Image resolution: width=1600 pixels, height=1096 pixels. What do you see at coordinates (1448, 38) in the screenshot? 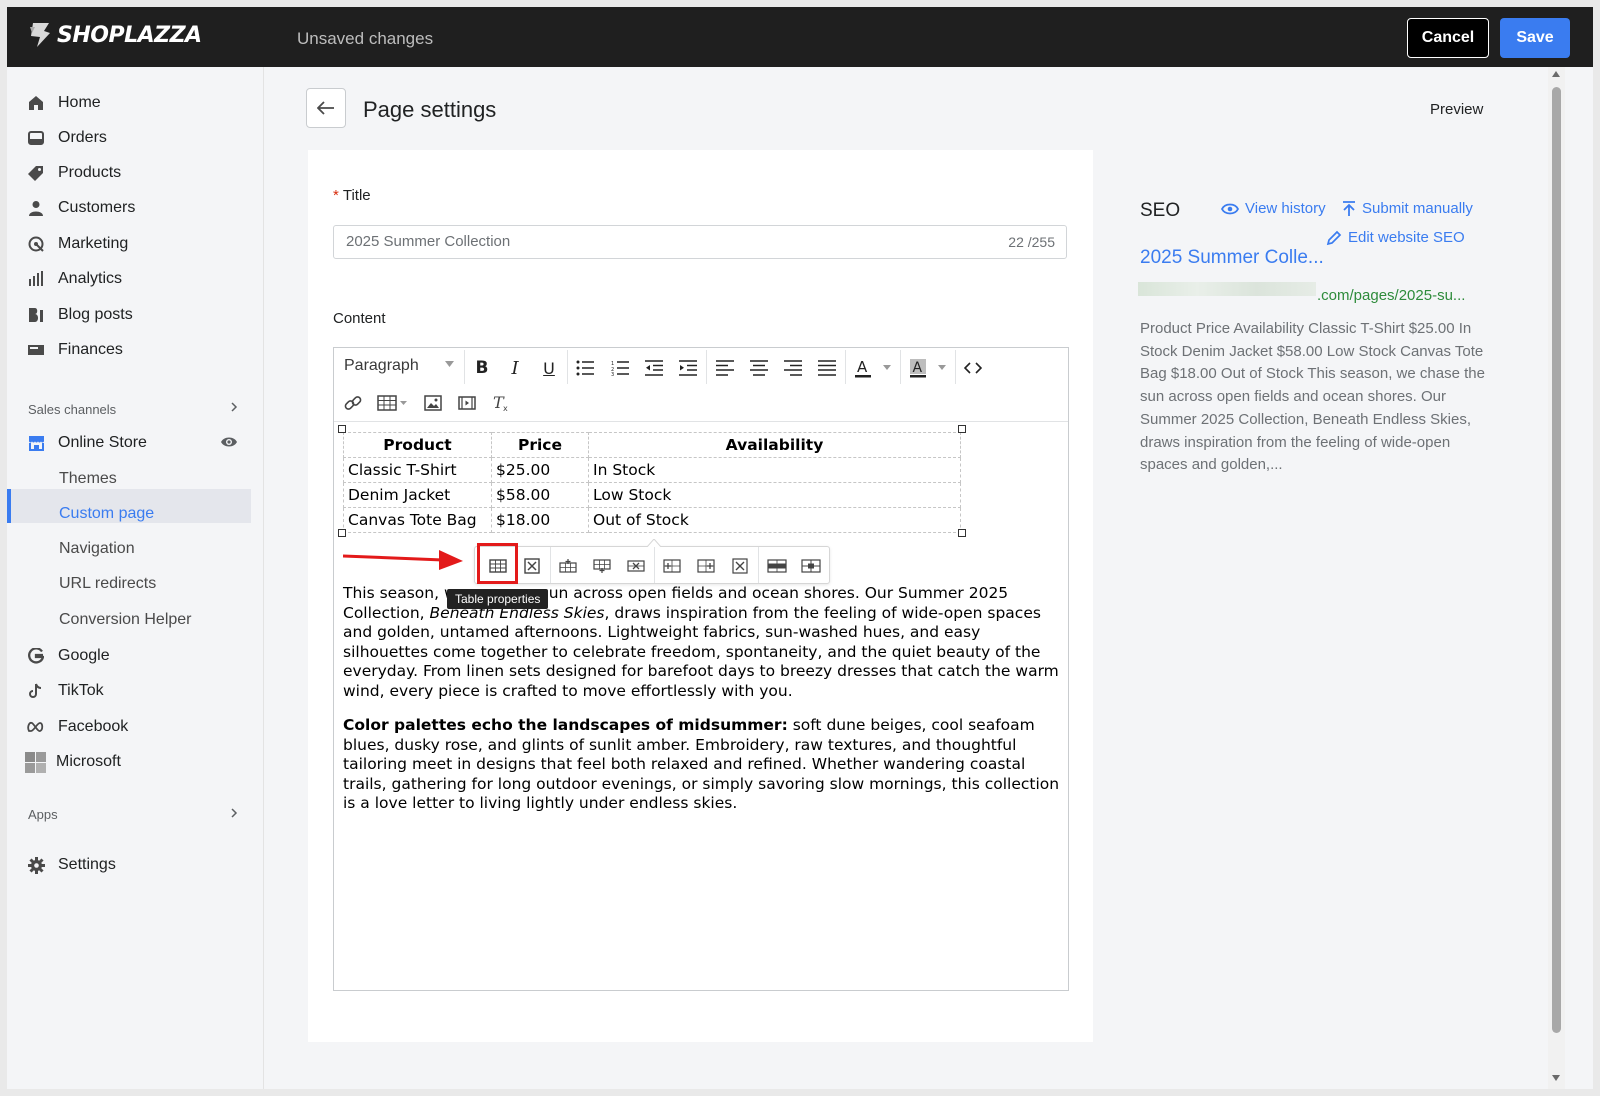
I see `cancel-button: Cancel` at bounding box center [1448, 38].